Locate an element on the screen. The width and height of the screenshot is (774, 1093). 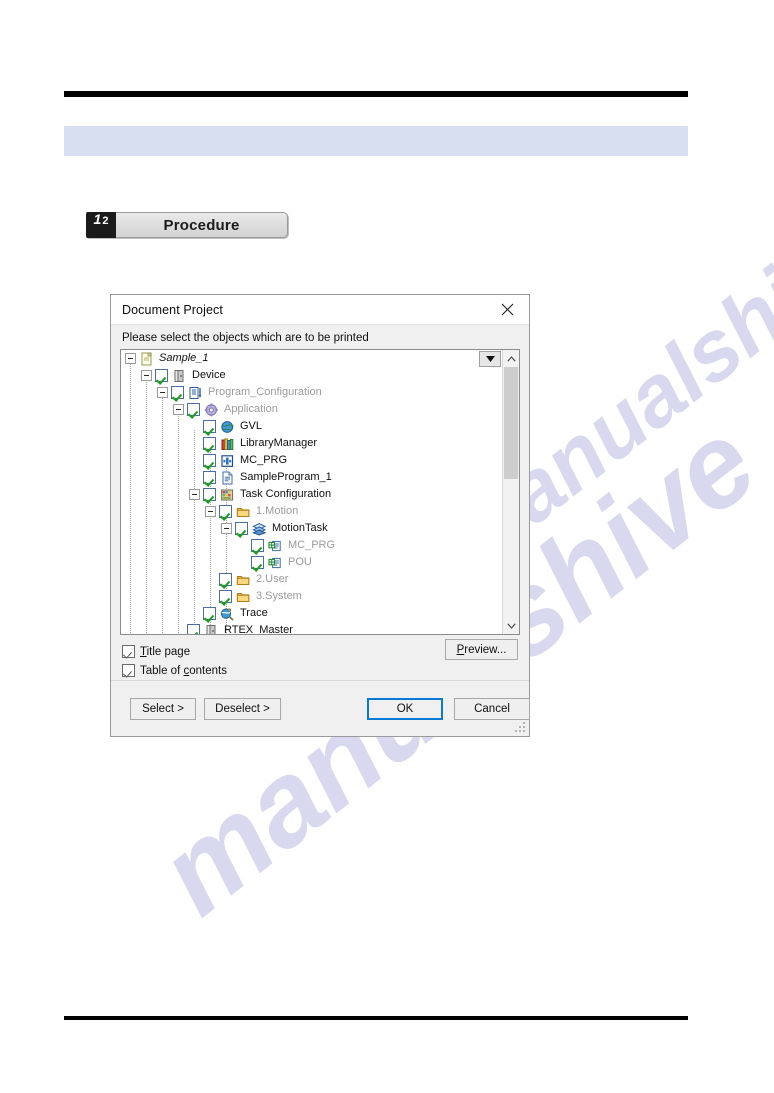
tree-item: Program_Configuration is located at coordinates (311, 392).